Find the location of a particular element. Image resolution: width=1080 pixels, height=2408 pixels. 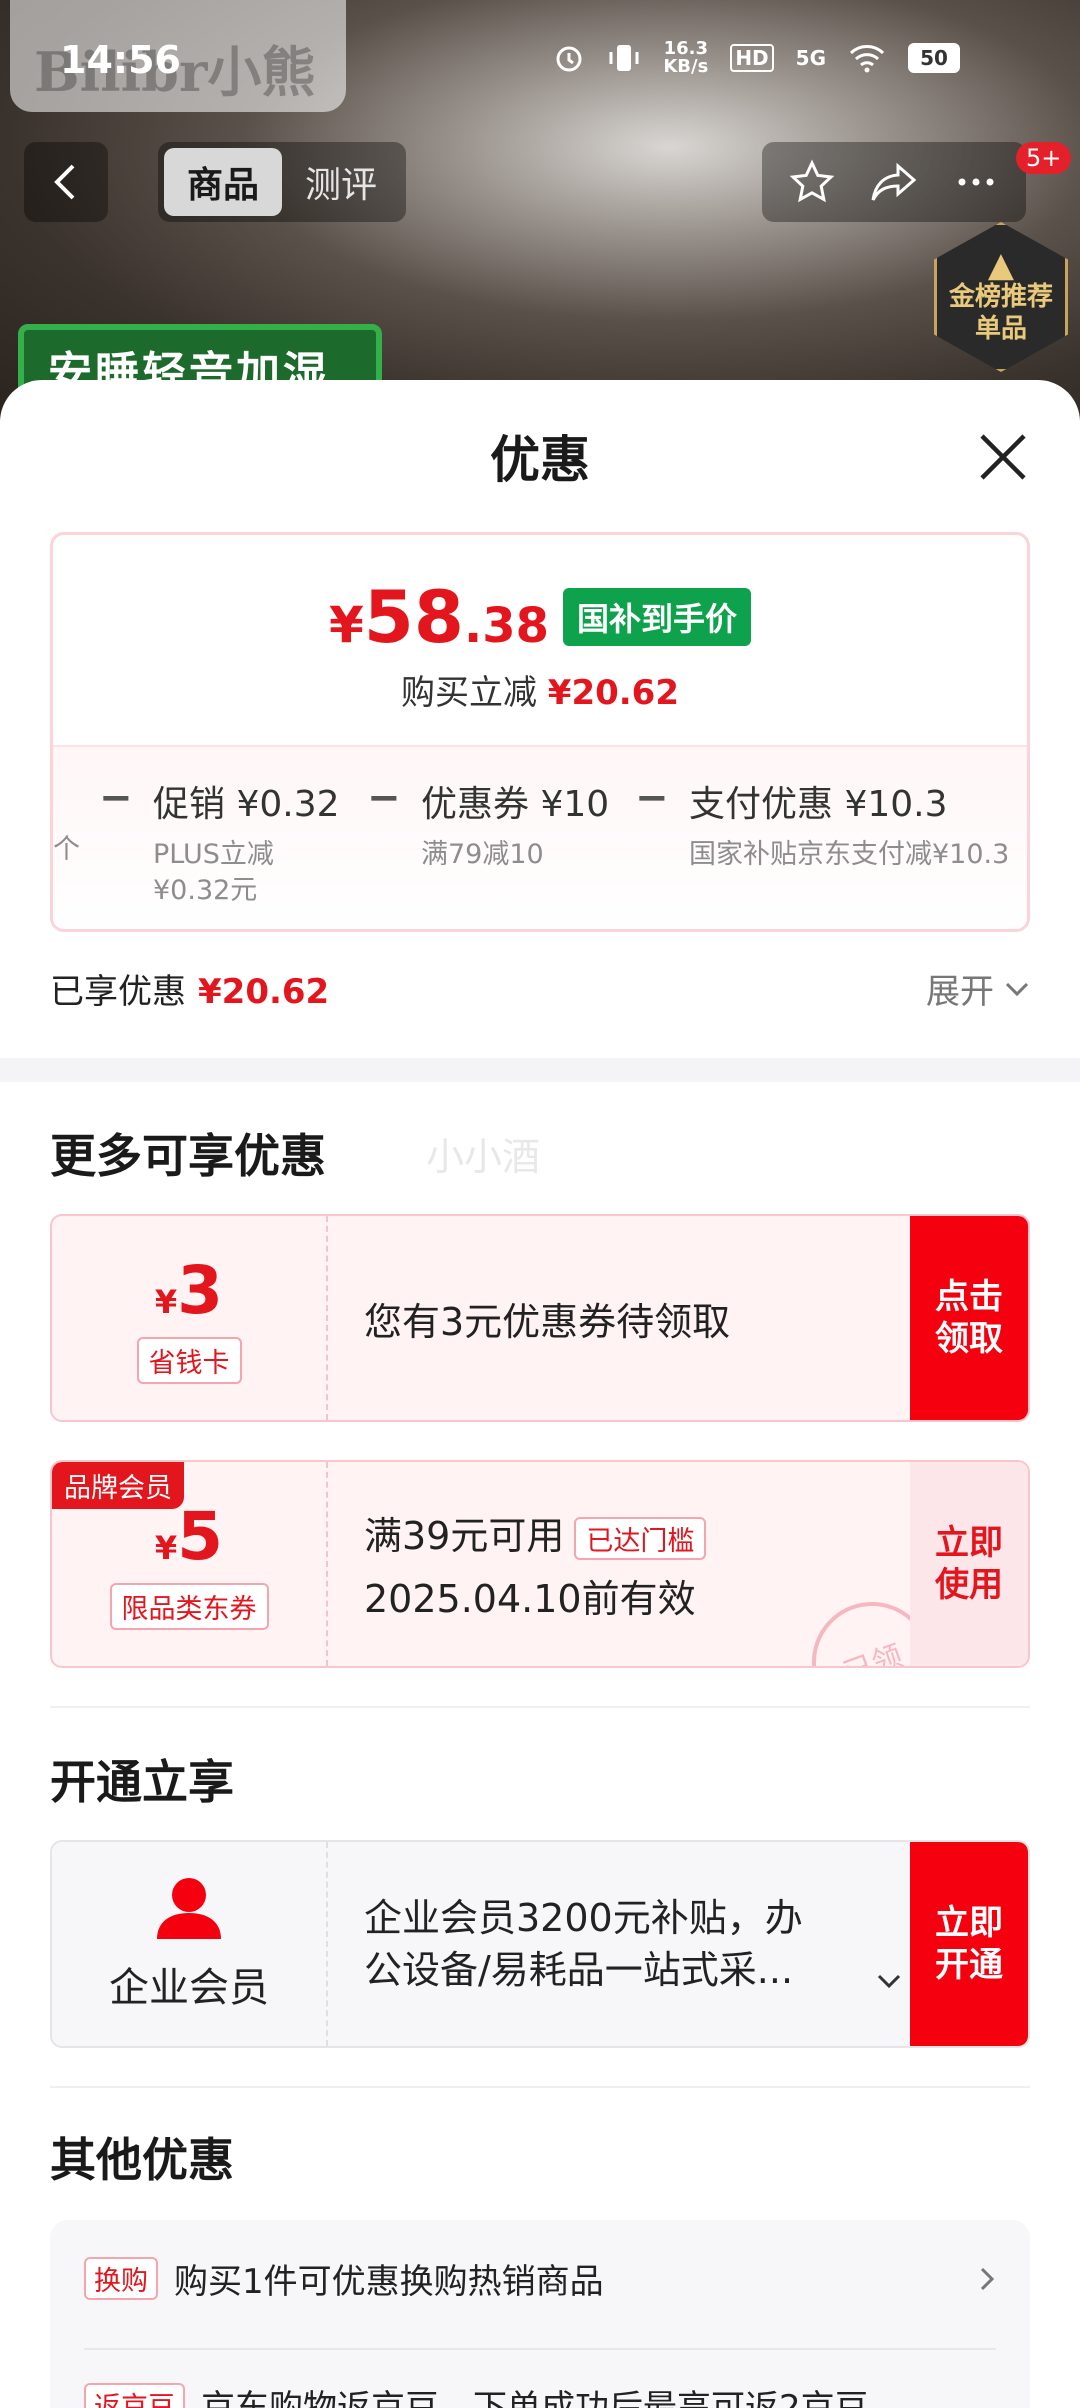

price-currency: ¥ is located at coordinates (346, 625).